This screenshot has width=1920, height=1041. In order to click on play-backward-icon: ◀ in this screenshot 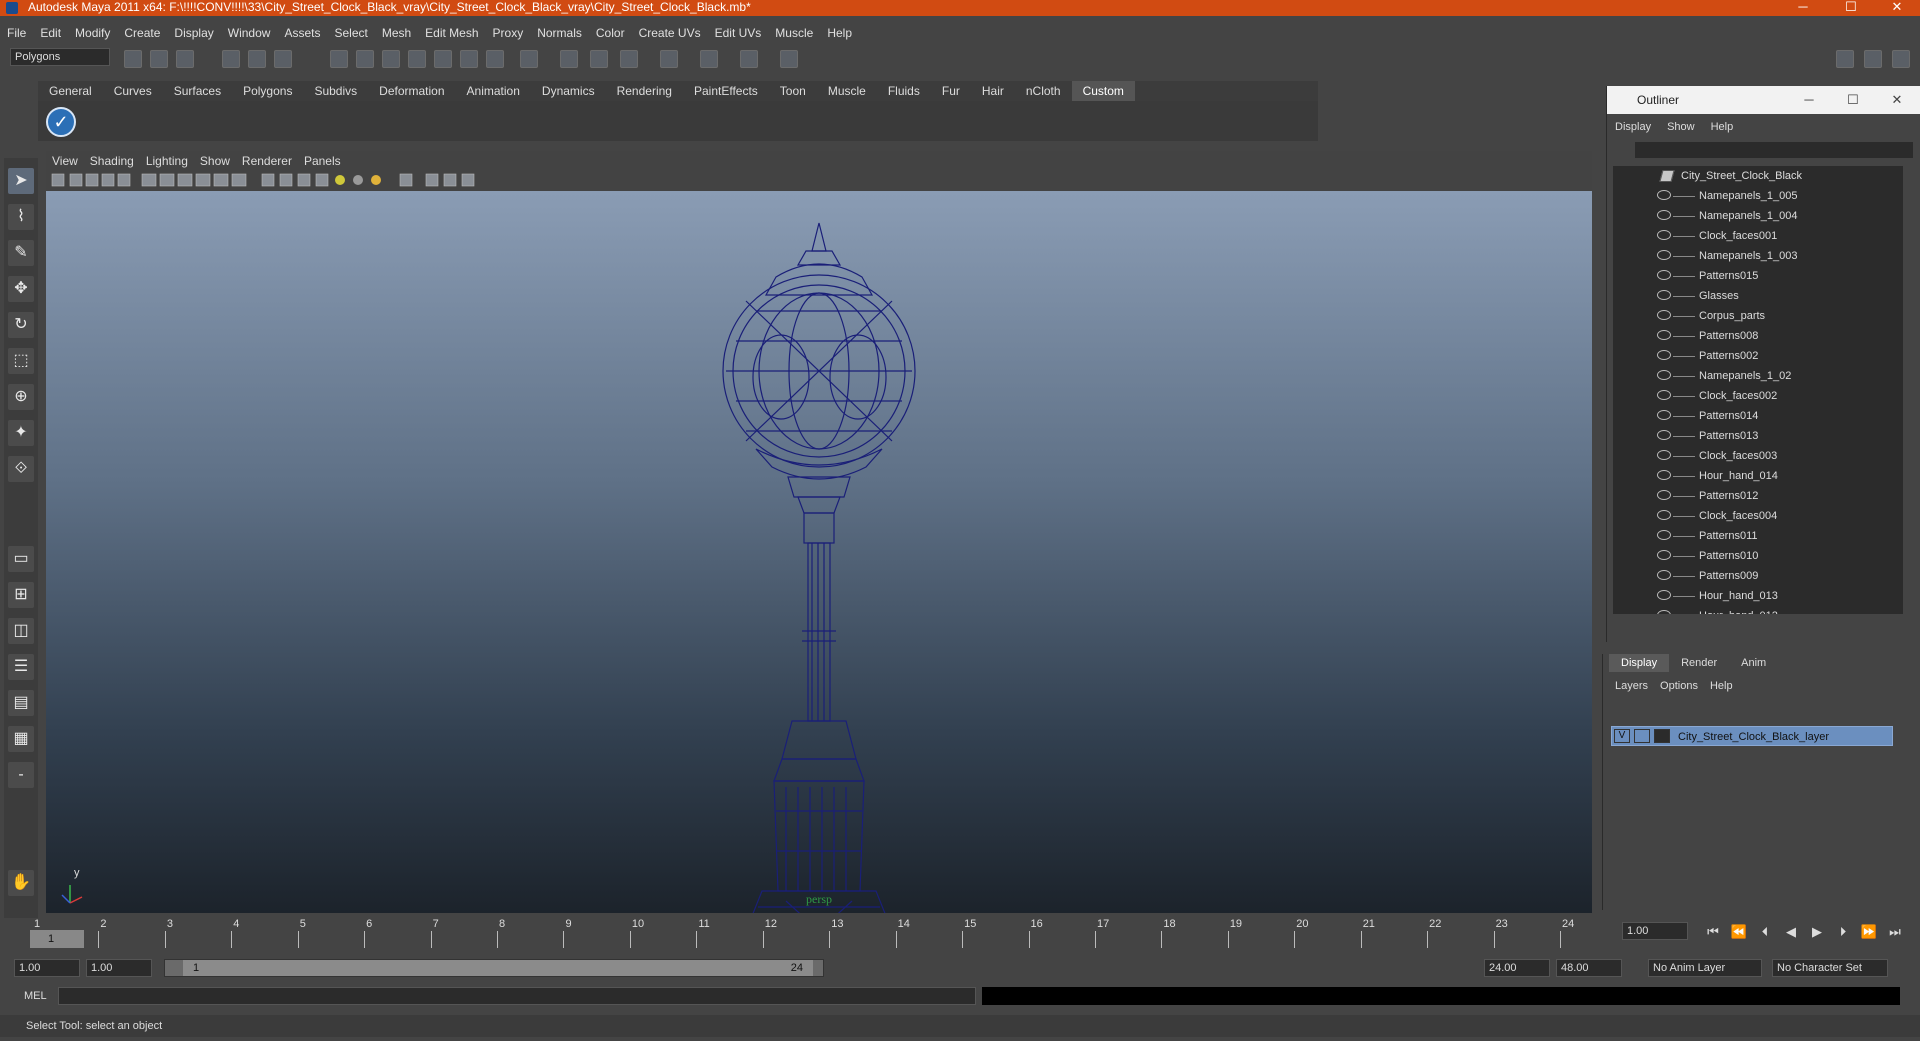, I will do `click(1791, 932)`.